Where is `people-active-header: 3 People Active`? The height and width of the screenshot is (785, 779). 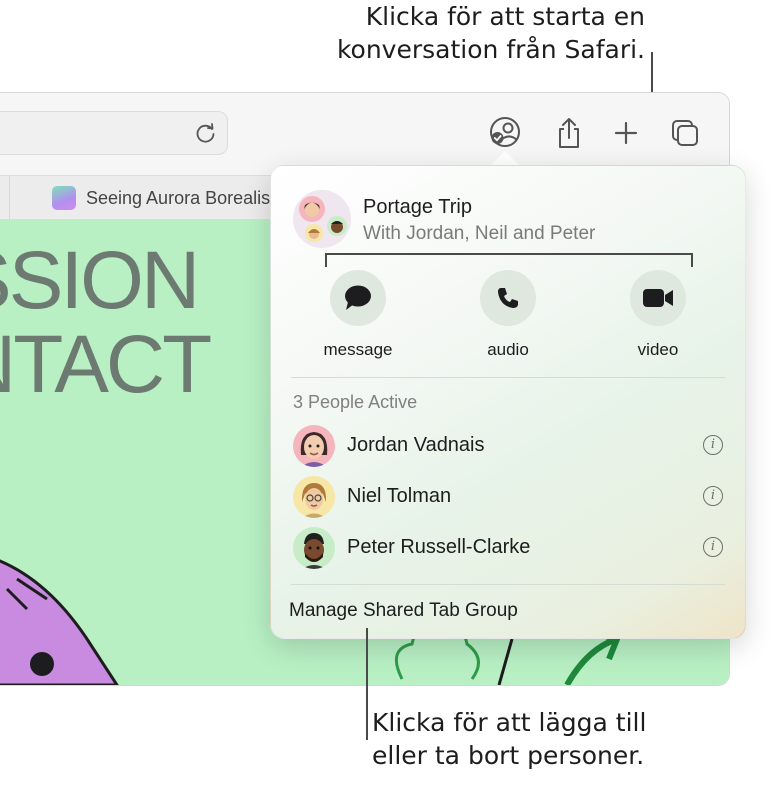 people-active-header: 3 People Active is located at coordinates (355, 402).